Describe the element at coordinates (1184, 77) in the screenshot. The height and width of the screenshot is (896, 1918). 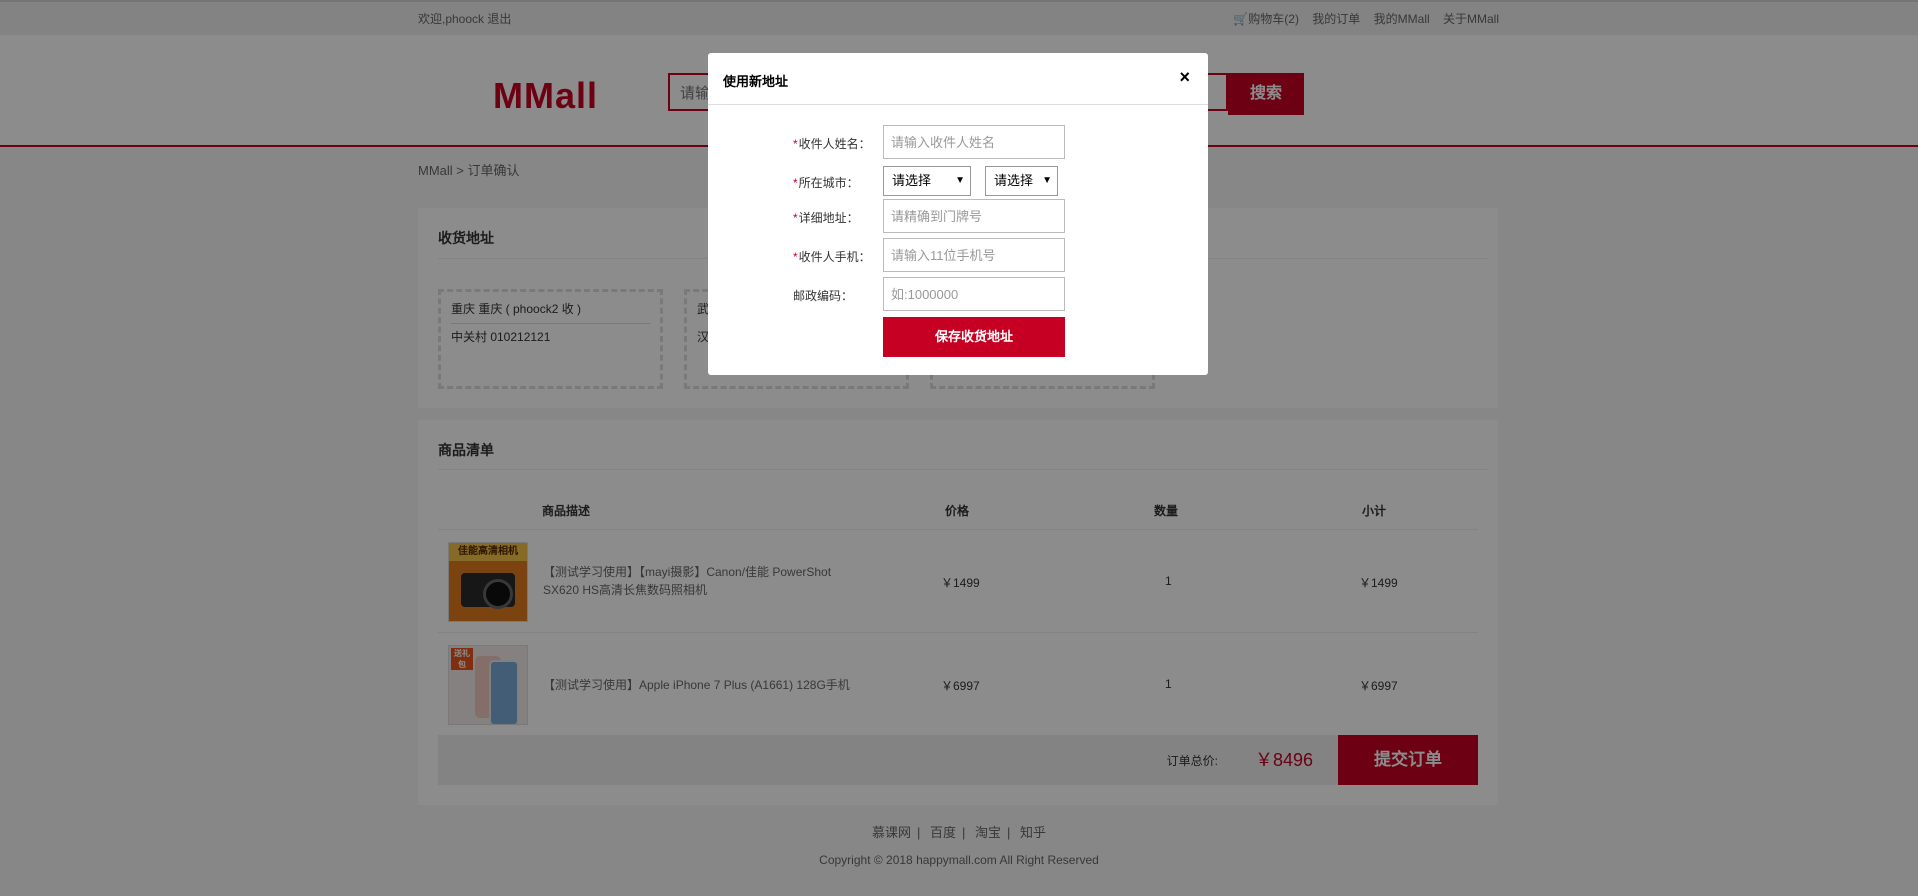
I see `close-icon: ×` at that location.